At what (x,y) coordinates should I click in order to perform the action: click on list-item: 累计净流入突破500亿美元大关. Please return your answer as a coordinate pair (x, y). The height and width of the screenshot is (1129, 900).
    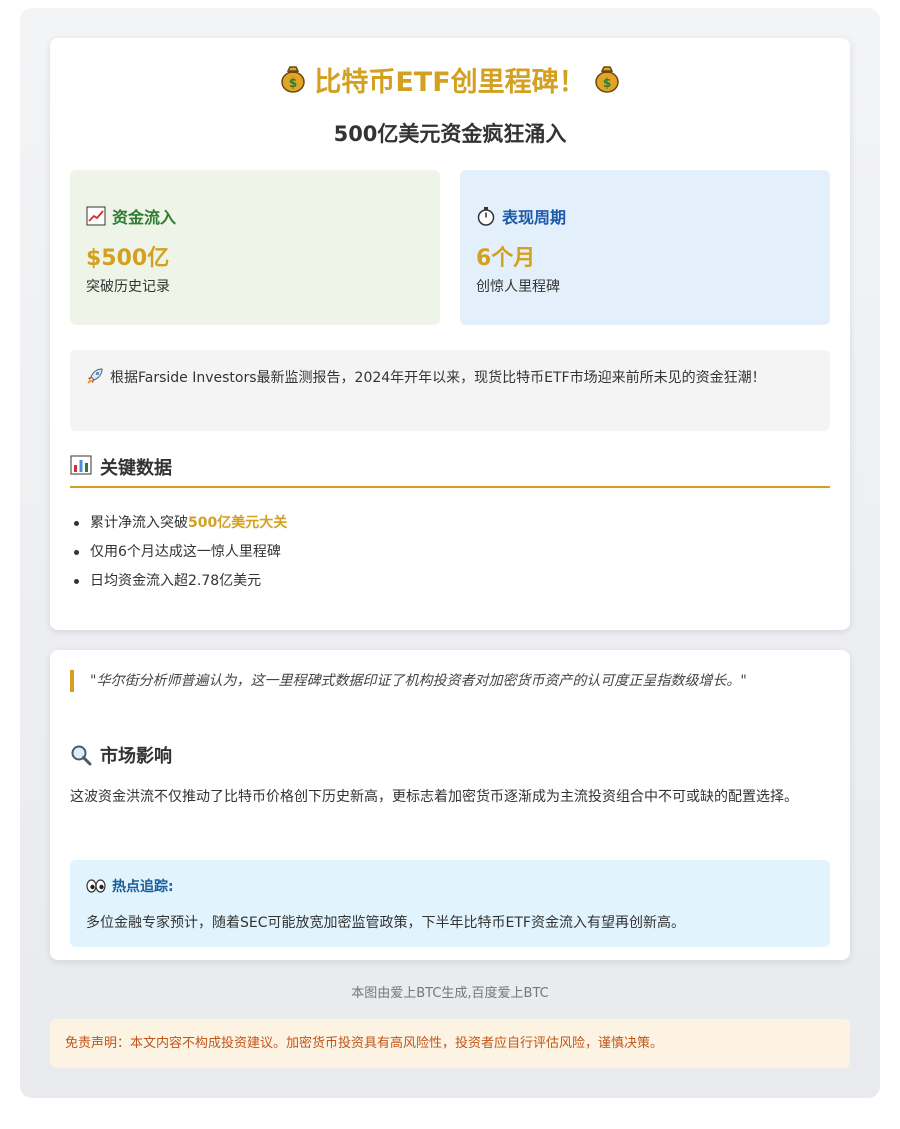
    Looking at the image, I should click on (180, 523).